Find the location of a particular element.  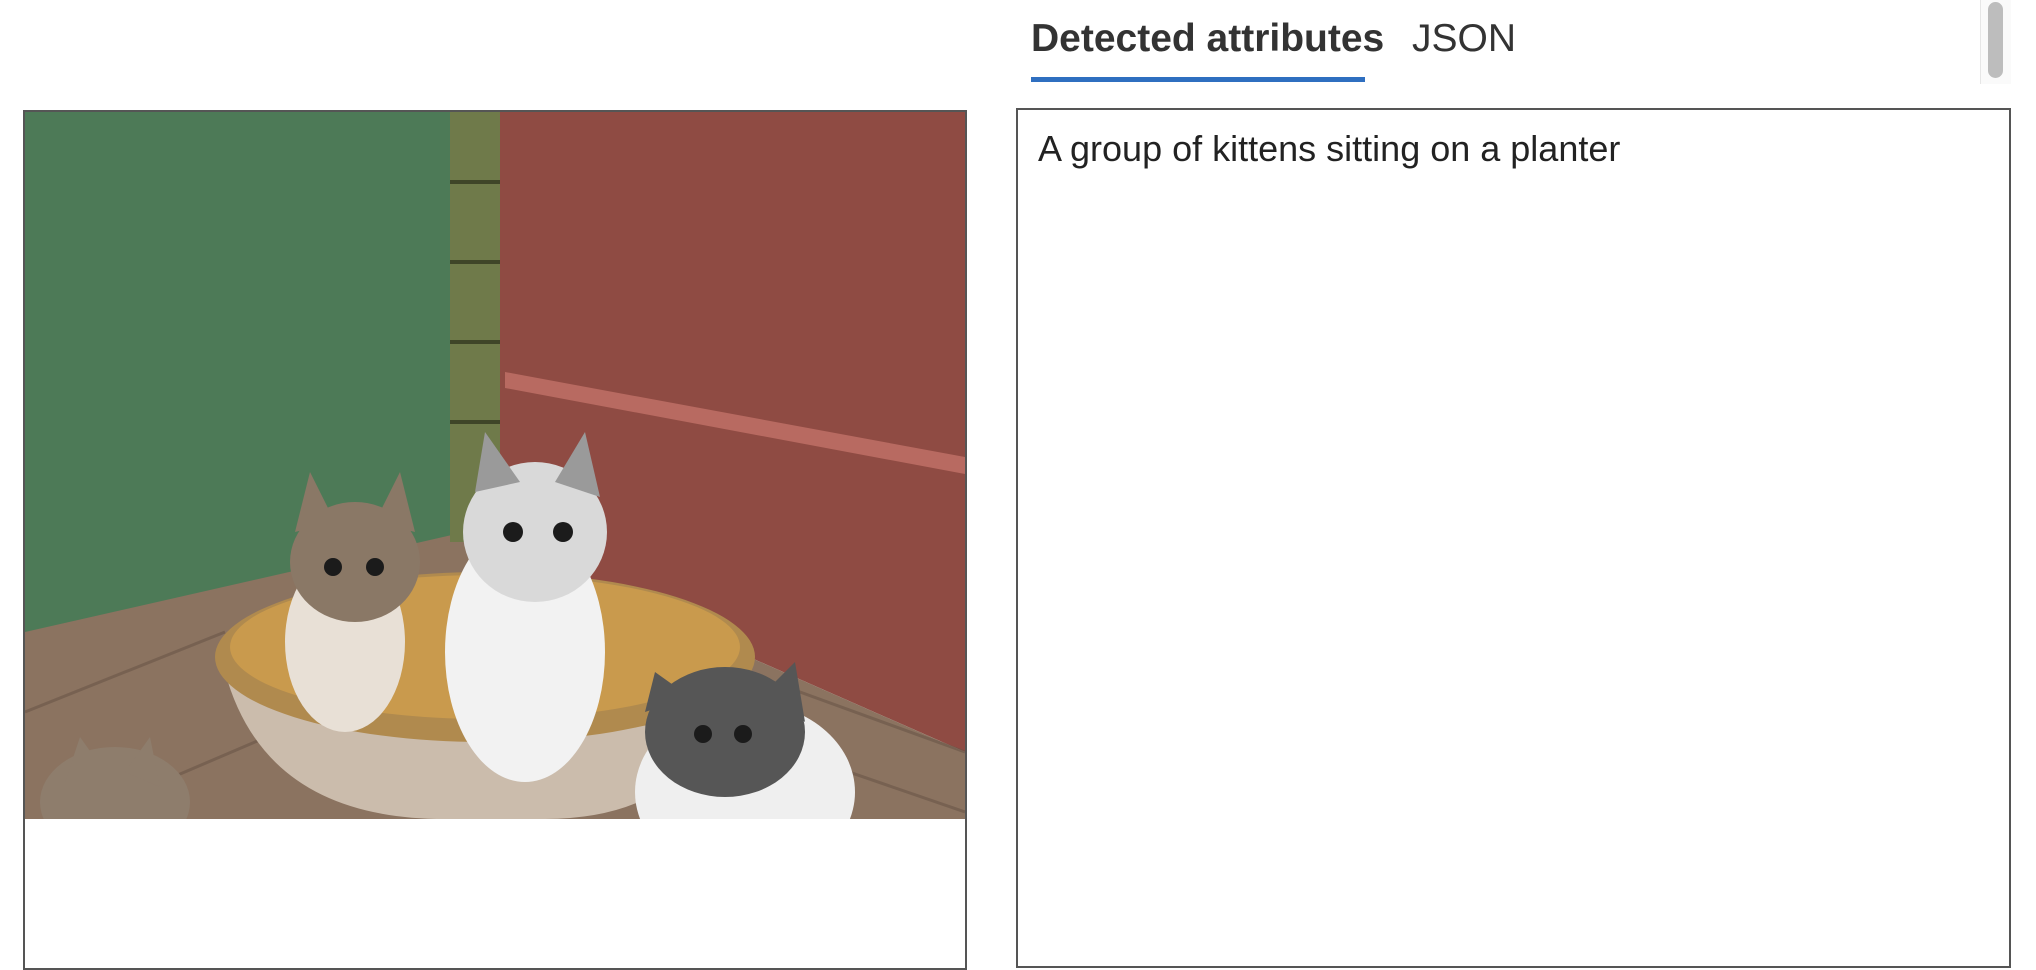

caption-text: A group of kittens sitting on a planter is located at coordinates (1329, 148).